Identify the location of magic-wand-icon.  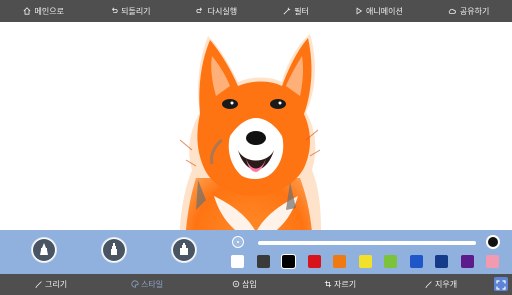
(286, 11).